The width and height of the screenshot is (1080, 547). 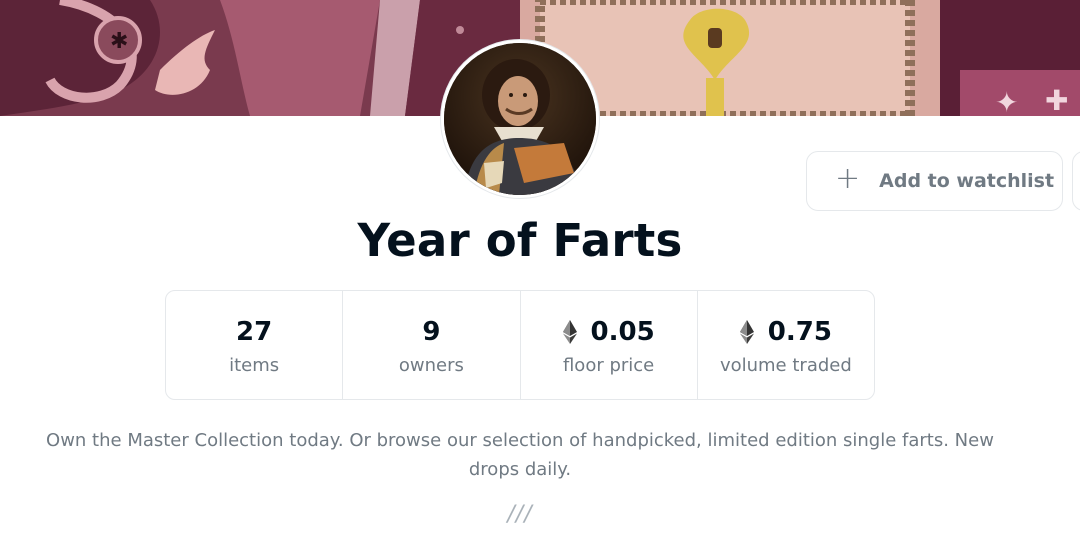 I want to click on plus-icon: +, so click(x=848, y=178).